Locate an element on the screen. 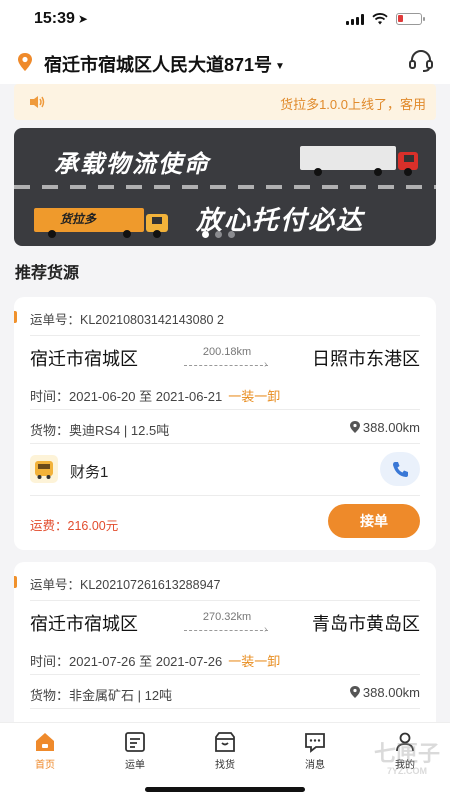  home-icon is located at coordinates (45, 742).